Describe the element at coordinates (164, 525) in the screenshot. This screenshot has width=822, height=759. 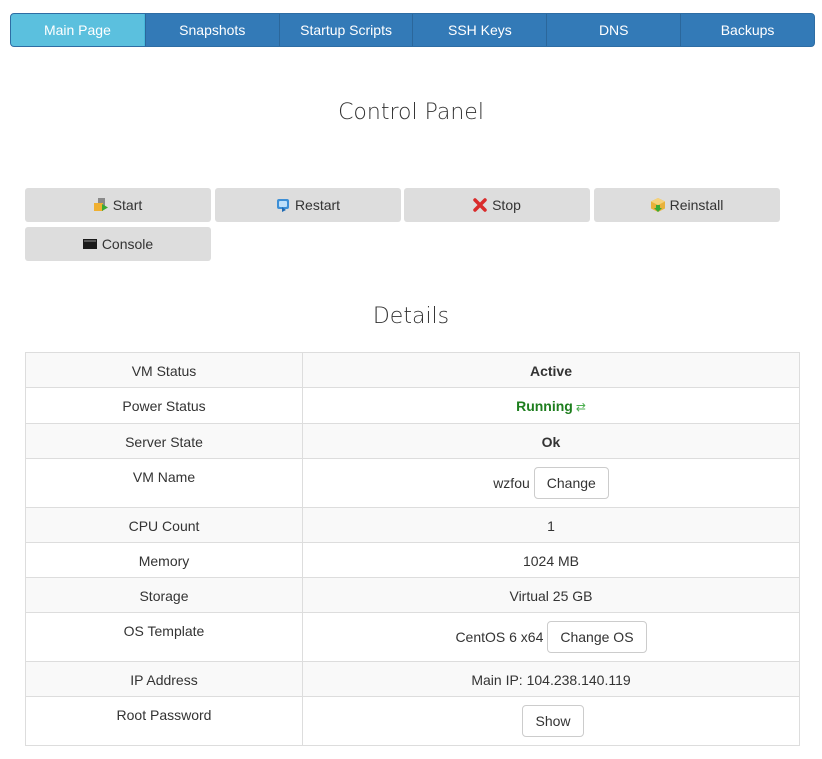
I see `row-label: CPU Count` at that location.